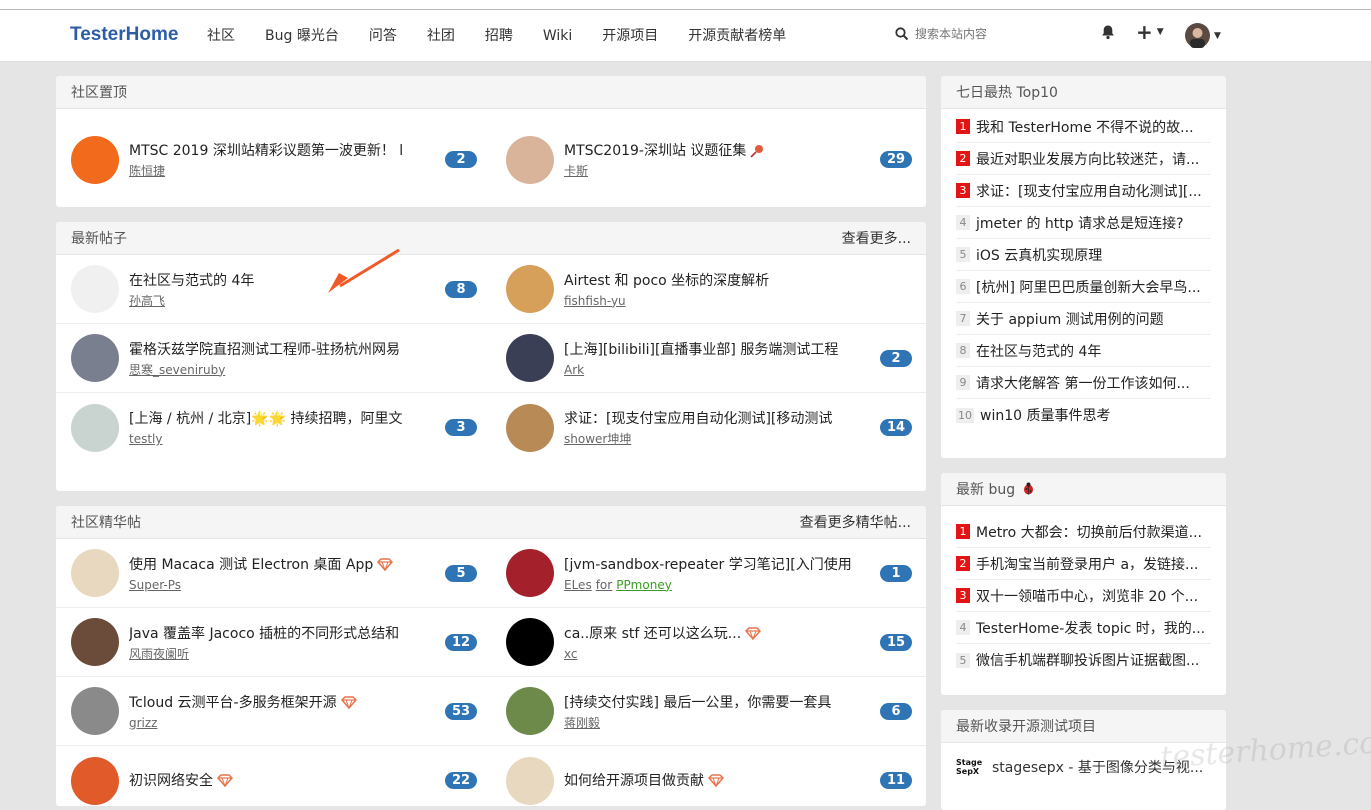 This screenshot has width=1371, height=810. Describe the element at coordinates (303, 370) in the screenshot. I see `topic-author: 思寒_seveniruby` at that location.